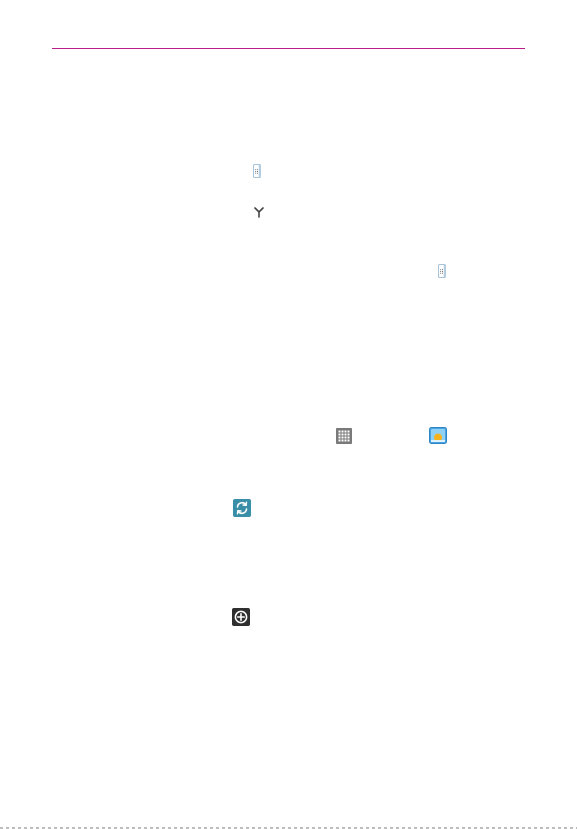  Describe the element at coordinates (344, 436) in the screenshot. I see `apps-grid-icon` at that location.